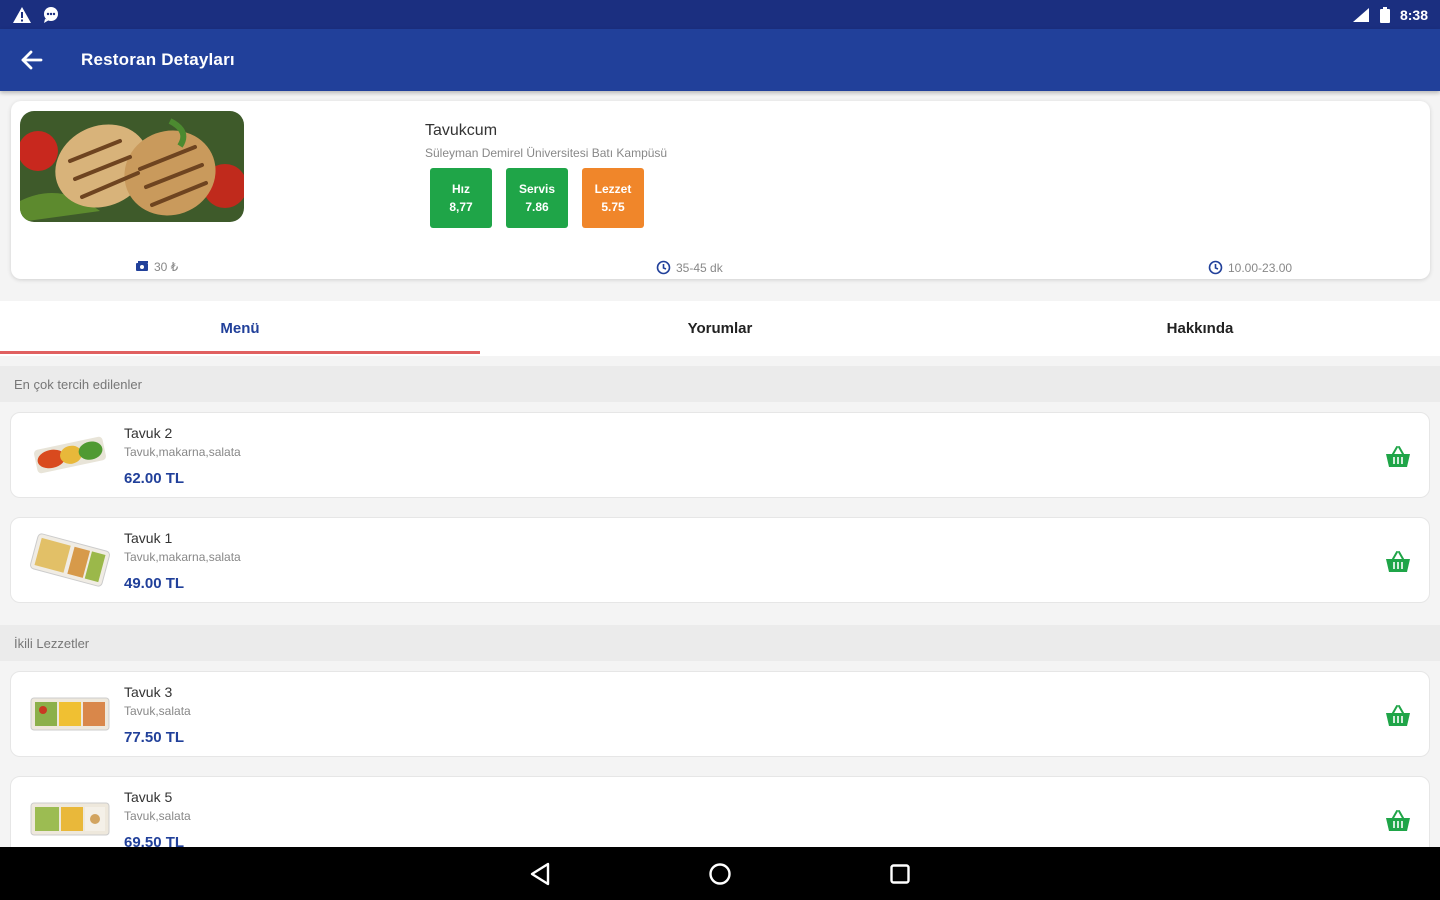 The height and width of the screenshot is (900, 1440). Describe the element at coordinates (613, 207) in the screenshot. I see `rating-taste-value: 5.75` at that location.